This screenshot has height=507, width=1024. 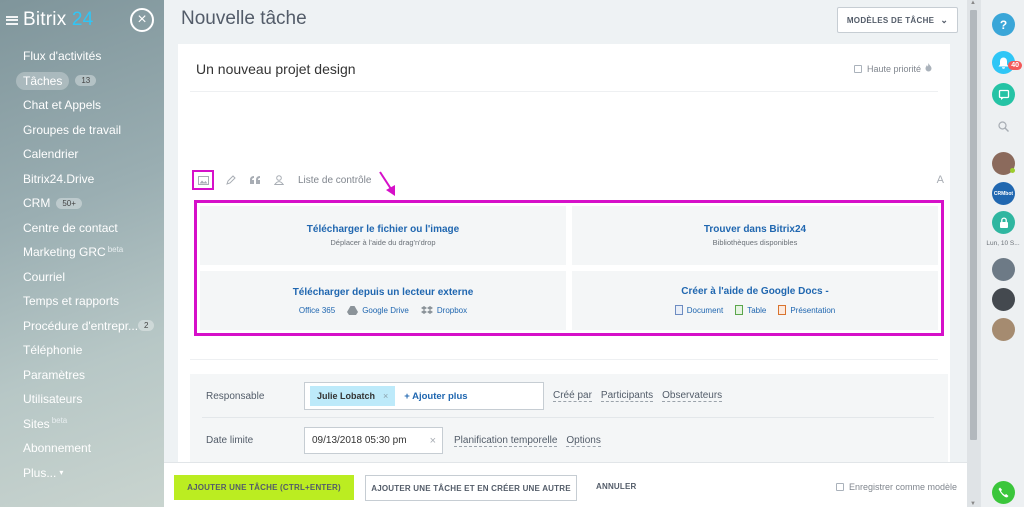 What do you see at coordinates (1003, 94) in the screenshot?
I see `messenger-button` at bounding box center [1003, 94].